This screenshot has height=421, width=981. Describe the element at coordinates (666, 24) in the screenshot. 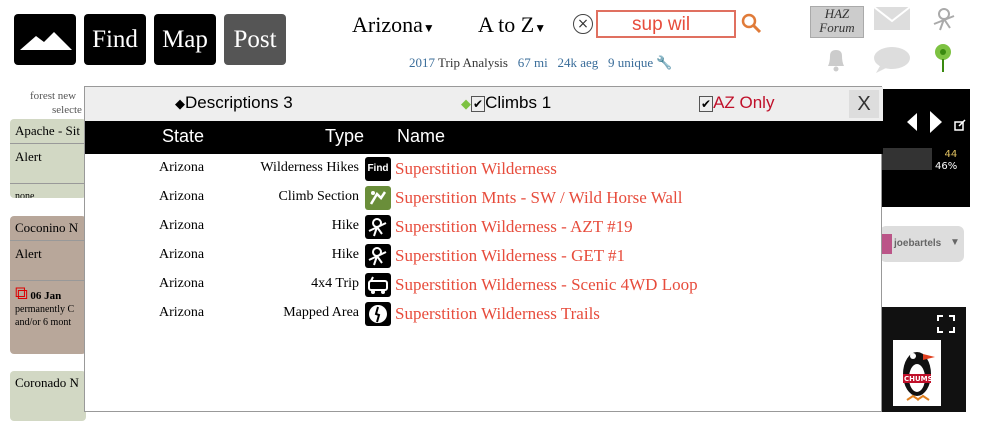

I see `search-input: sup wil` at that location.